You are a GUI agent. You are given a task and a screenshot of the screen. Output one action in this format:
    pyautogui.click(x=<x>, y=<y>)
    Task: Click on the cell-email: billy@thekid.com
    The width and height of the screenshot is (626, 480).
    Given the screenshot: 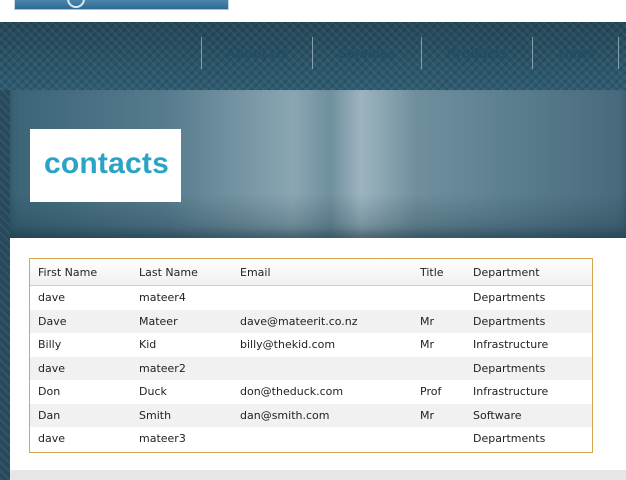 What is the action you would take?
    pyautogui.click(x=288, y=345)
    